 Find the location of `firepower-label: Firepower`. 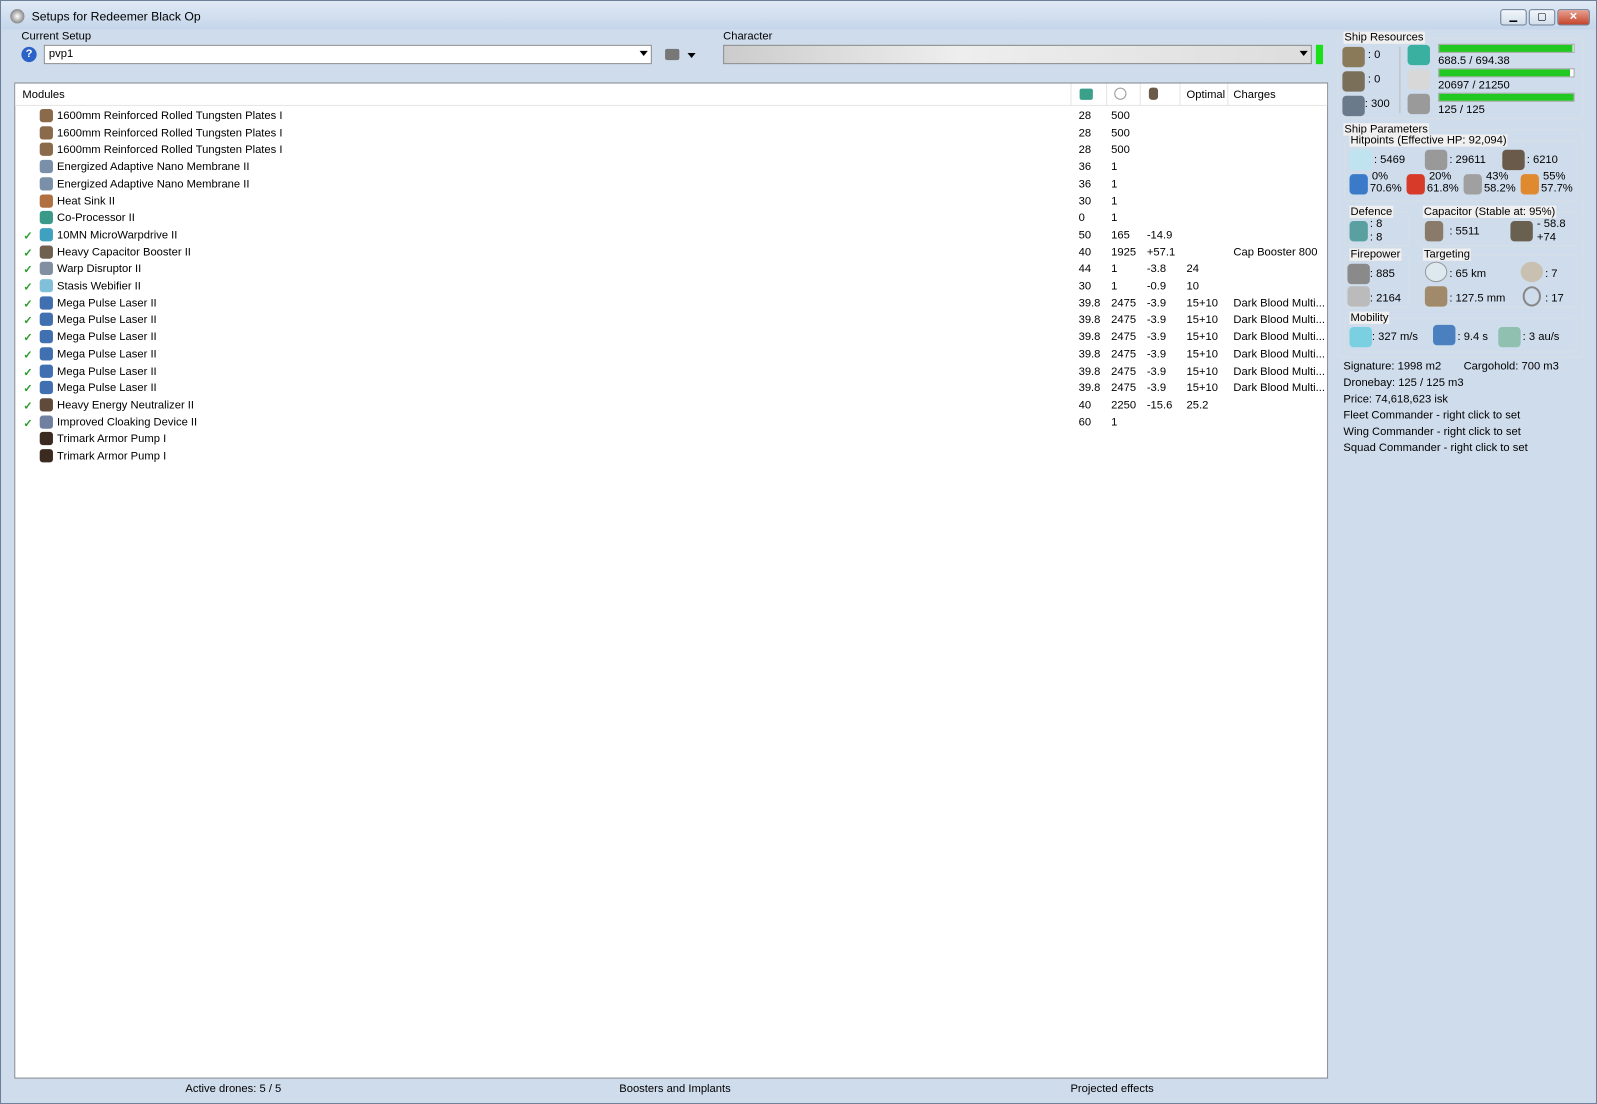

firepower-label: Firepower is located at coordinates (1375, 254).